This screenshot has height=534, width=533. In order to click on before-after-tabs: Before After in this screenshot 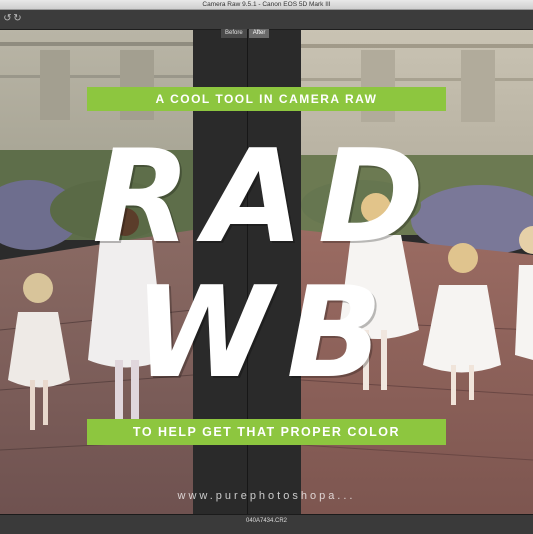, I will do `click(246, 33)`.